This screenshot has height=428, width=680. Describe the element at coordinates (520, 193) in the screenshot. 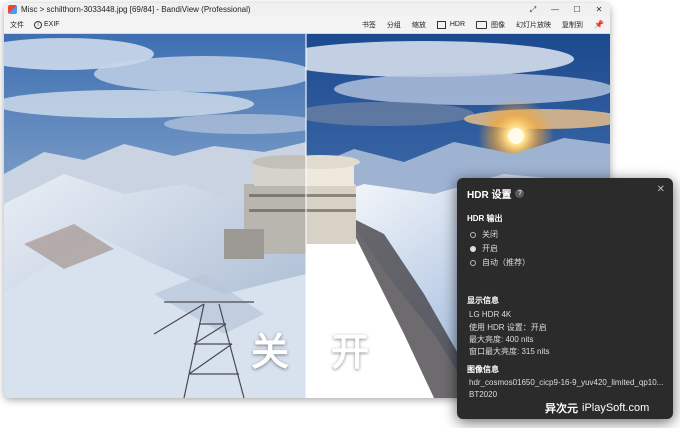

I see `help-icon: ?` at that location.